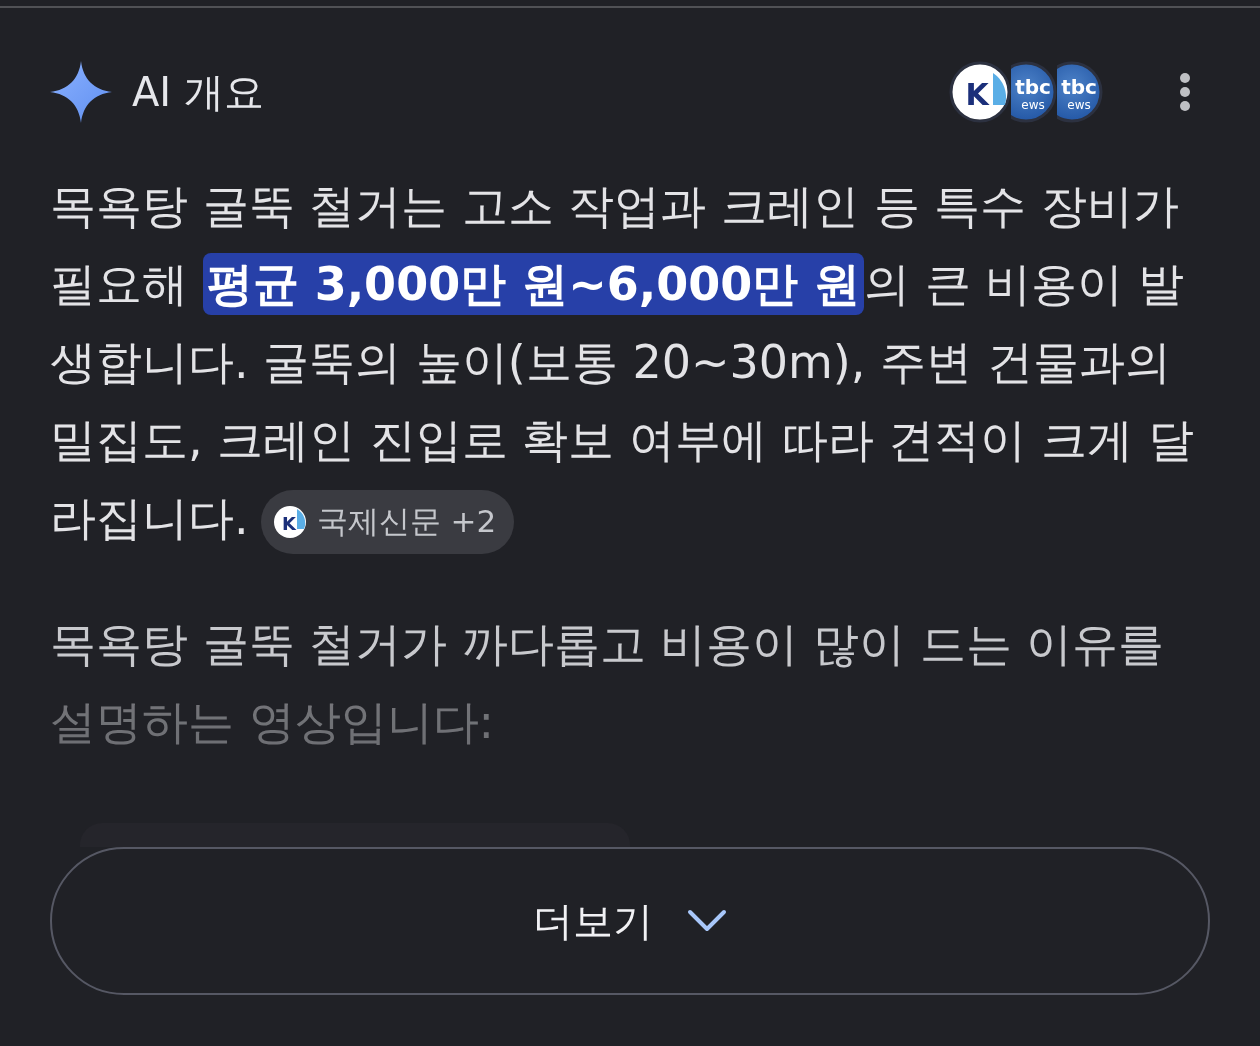 This screenshot has height=1046, width=1260. I want to click on source-chip: K 국제신문 +2, so click(387, 521).